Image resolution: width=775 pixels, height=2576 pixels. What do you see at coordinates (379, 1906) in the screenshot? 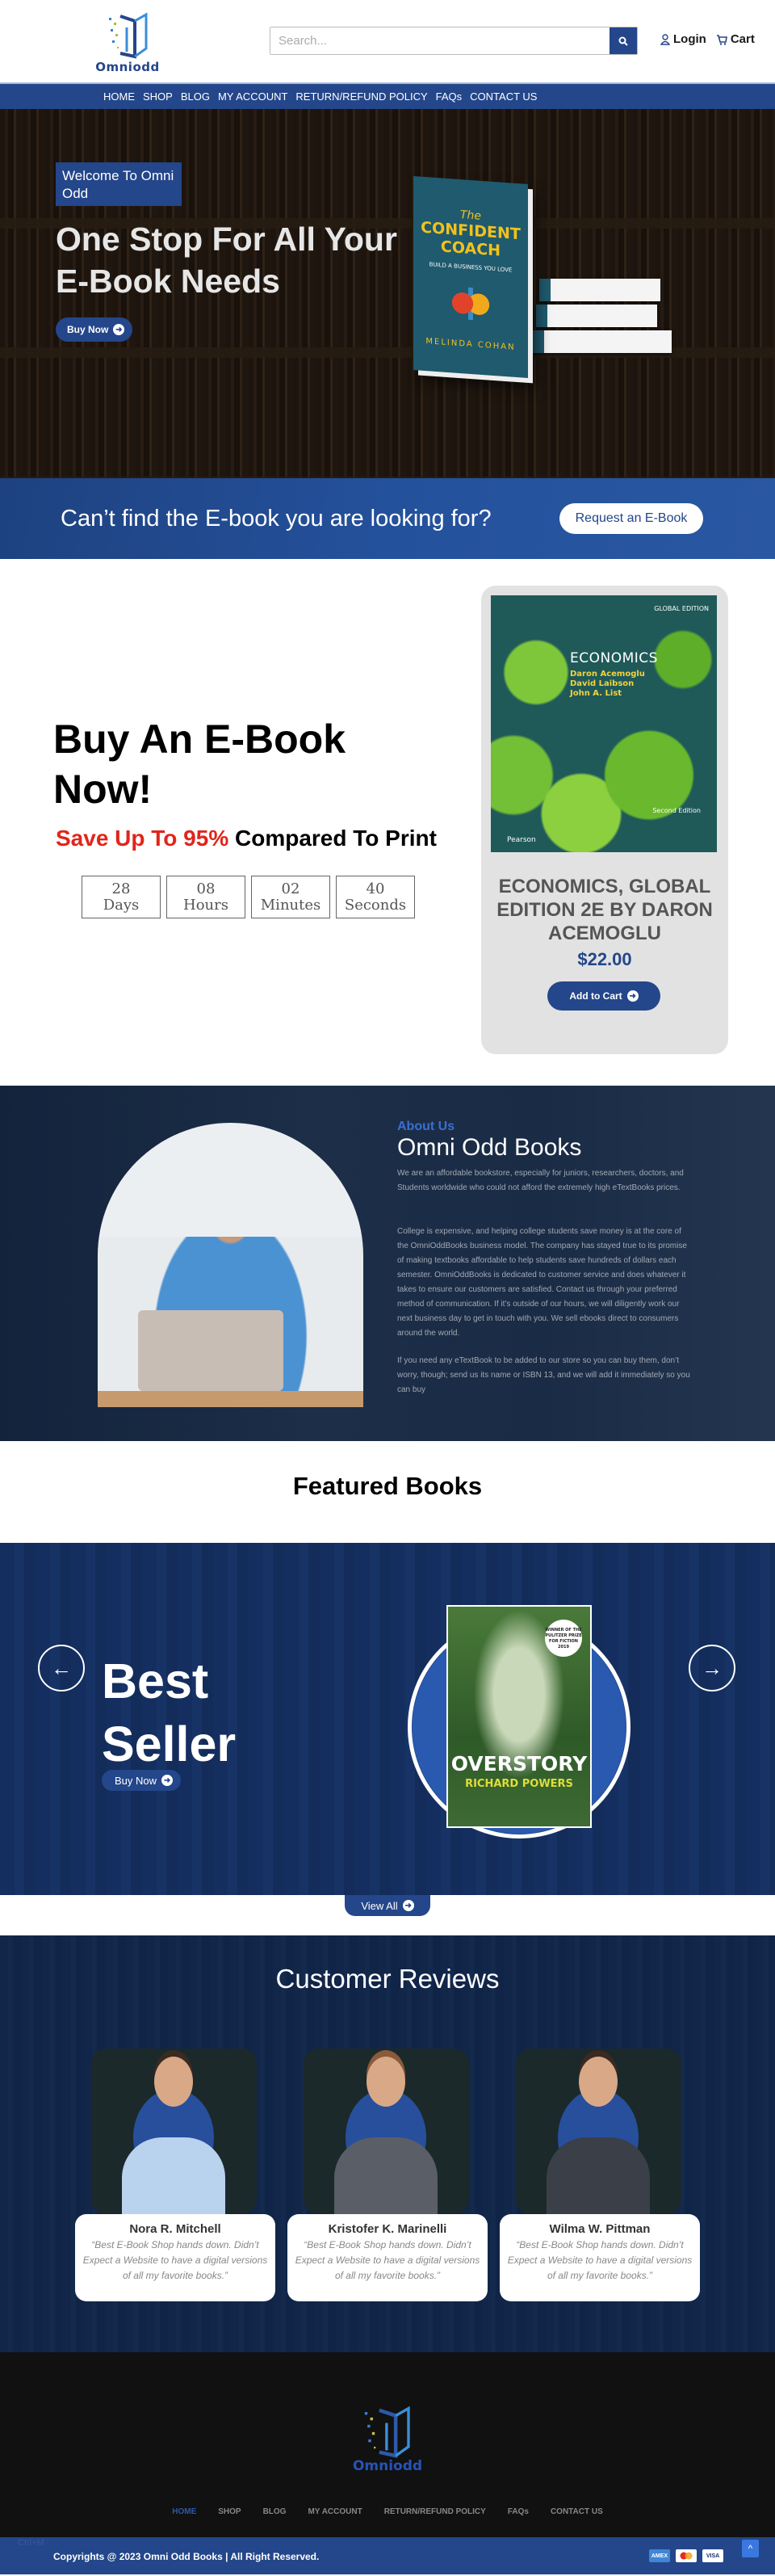
I see `view-all-label: View All` at bounding box center [379, 1906].